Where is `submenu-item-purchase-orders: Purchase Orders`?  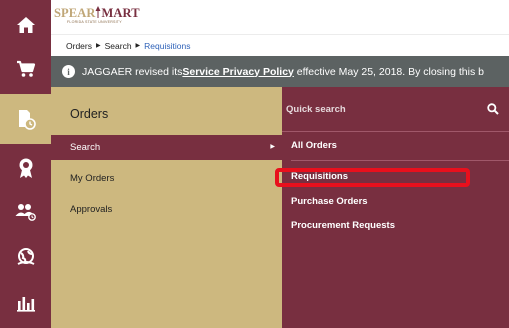 submenu-item-purchase-orders: Purchase Orders is located at coordinates (329, 201).